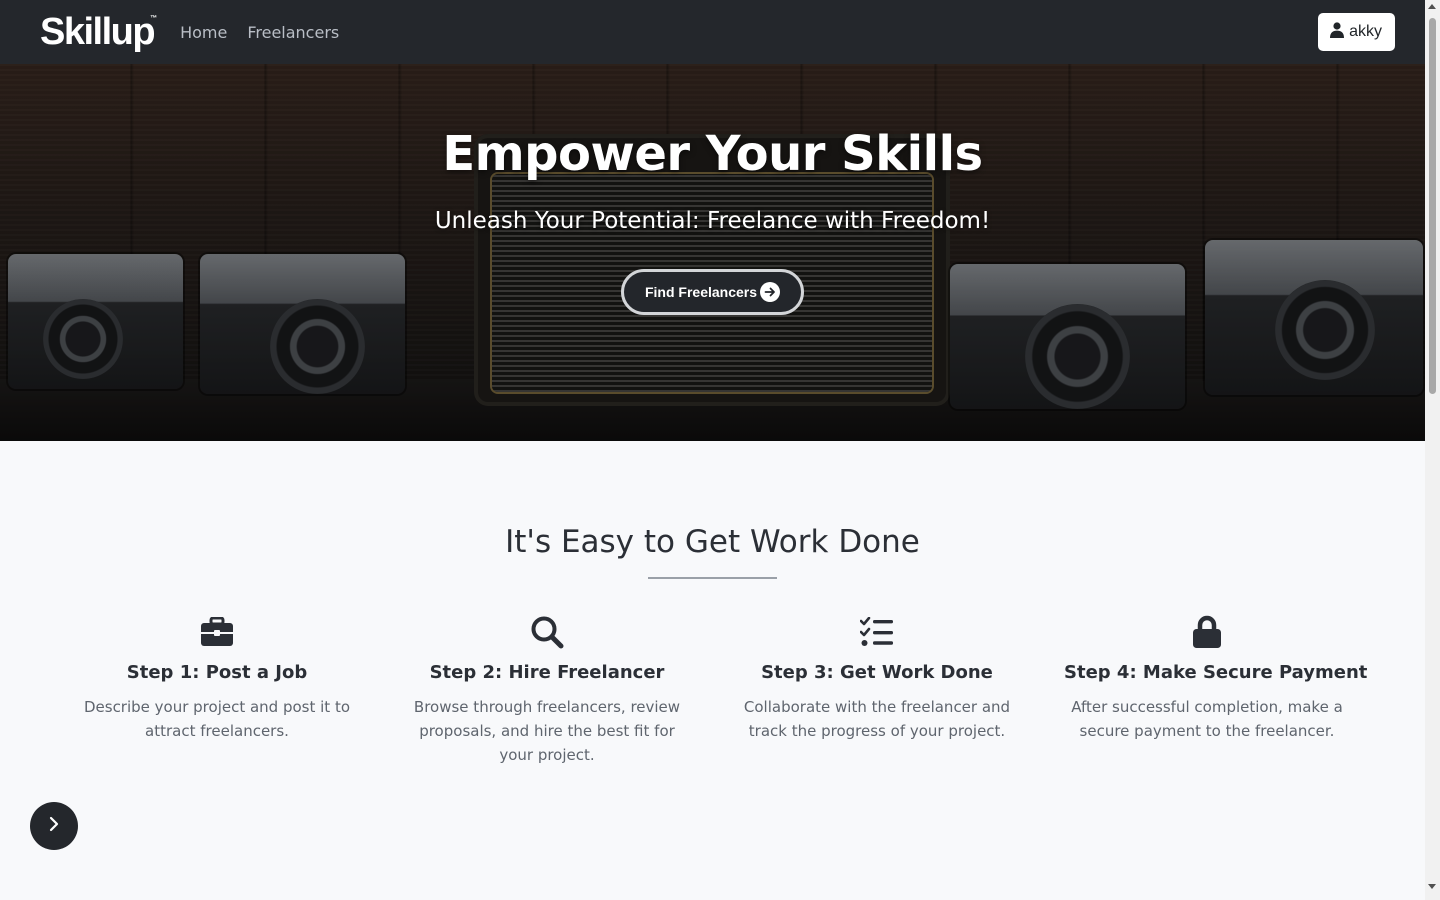 This screenshot has width=1440, height=900. I want to click on brand-trademark: ™, so click(154, 18).